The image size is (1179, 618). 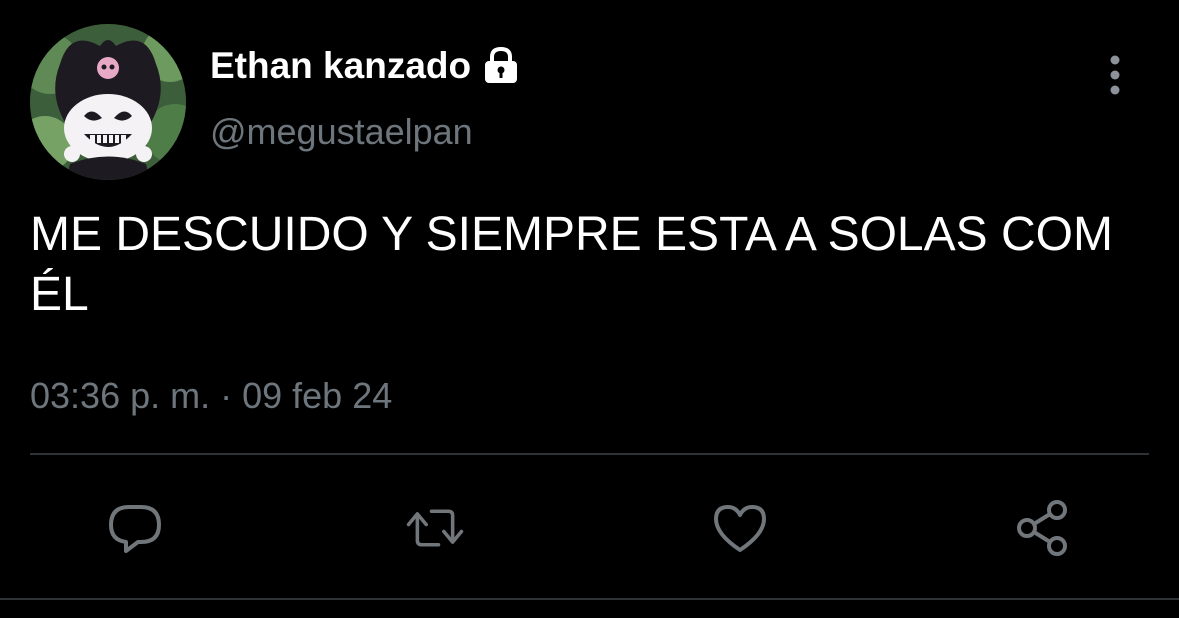 I want to click on share-icon, so click(x=1042, y=528).